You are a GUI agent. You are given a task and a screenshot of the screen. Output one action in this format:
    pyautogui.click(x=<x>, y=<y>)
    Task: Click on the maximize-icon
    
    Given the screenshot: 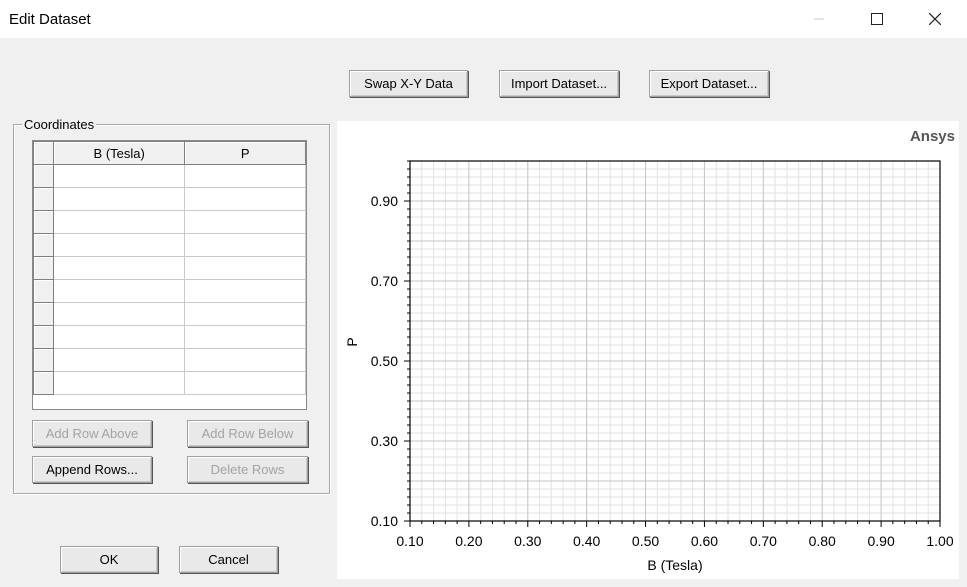 What is the action you would take?
    pyautogui.click(x=877, y=19)
    